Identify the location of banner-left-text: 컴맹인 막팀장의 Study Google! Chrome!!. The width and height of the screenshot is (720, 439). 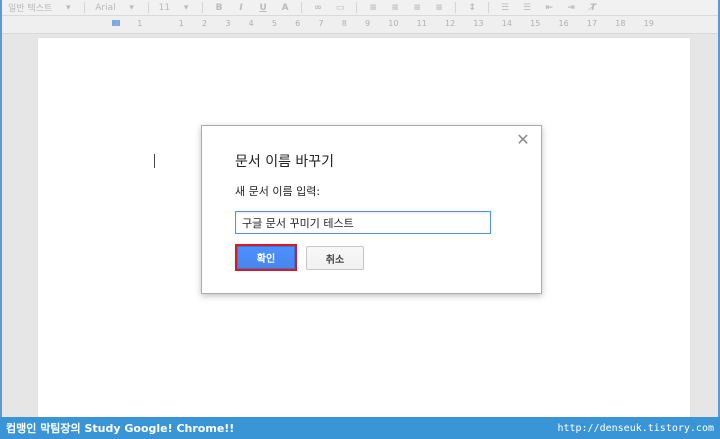
(120, 428).